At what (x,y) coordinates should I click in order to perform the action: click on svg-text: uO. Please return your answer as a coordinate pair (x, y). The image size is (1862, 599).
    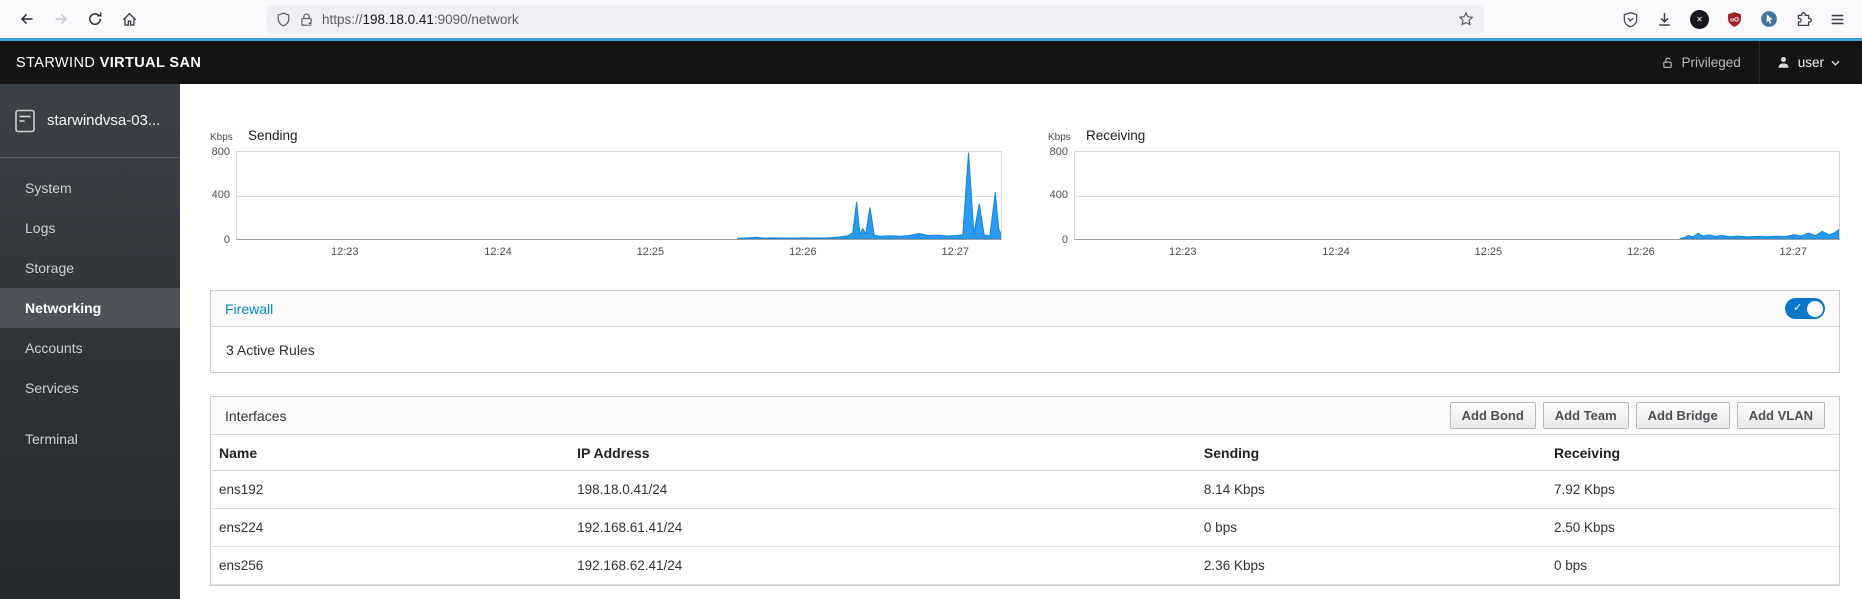
    Looking at the image, I should click on (1734, 19).